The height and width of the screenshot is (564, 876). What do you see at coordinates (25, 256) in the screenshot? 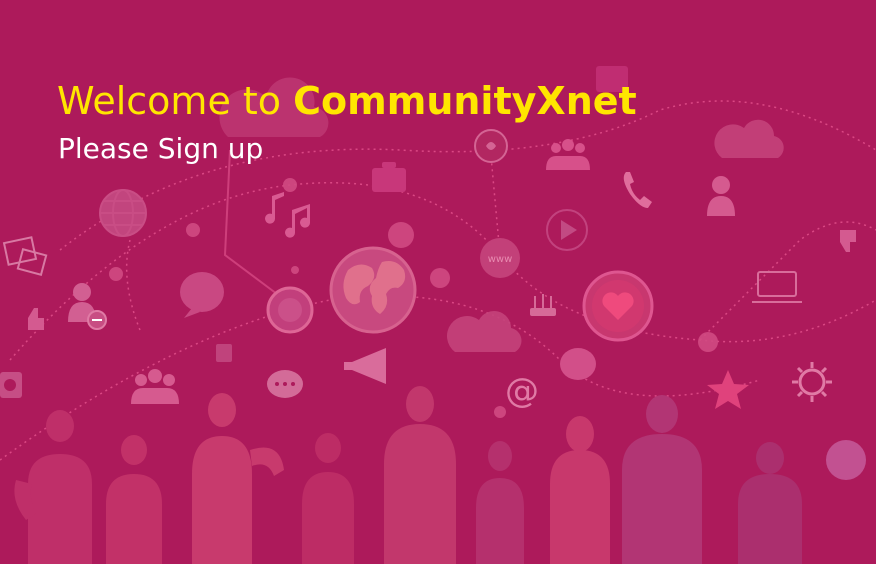
I see `photo-icon` at bounding box center [25, 256].